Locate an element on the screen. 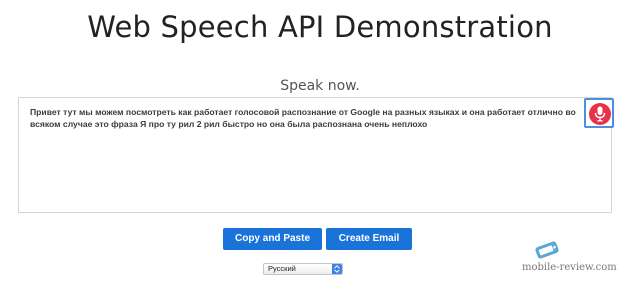  language-select-value: Русский is located at coordinates (282, 268).